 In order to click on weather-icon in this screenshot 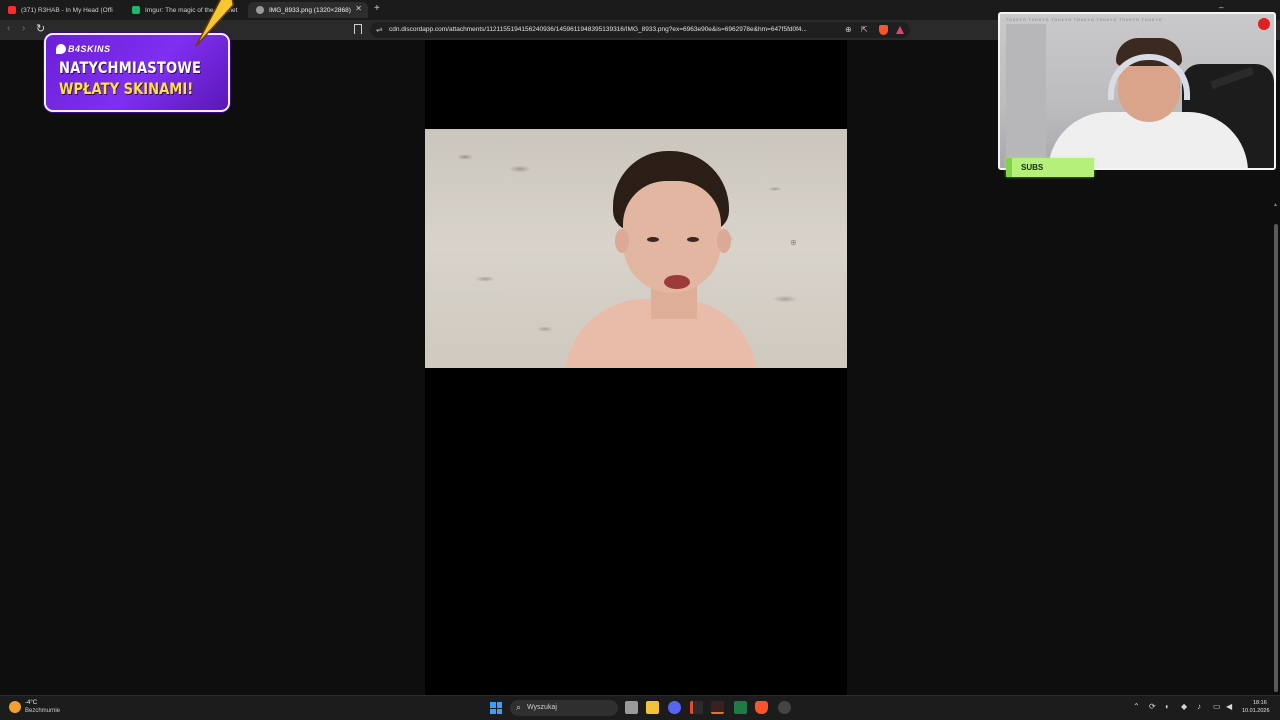, I will do `click(15, 707)`.